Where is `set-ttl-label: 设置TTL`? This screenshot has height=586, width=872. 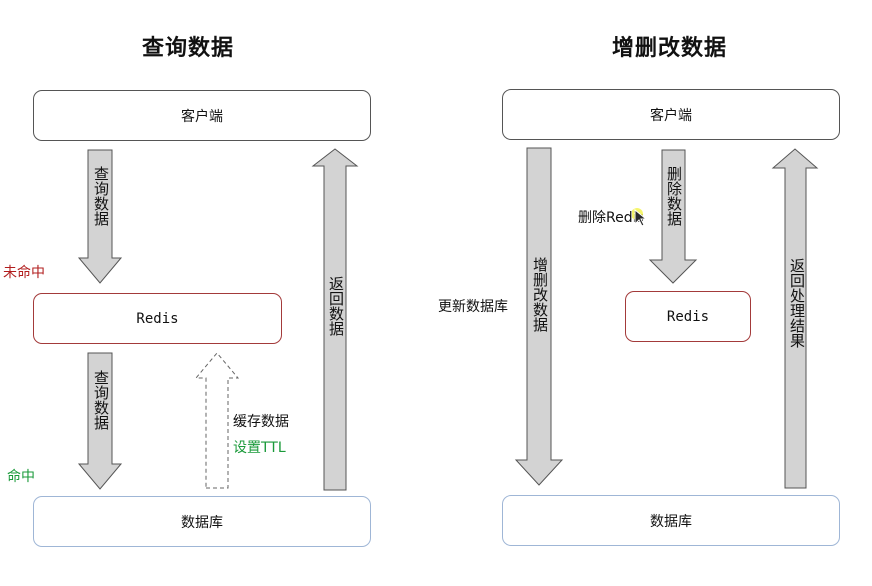 set-ttl-label: 设置TTL is located at coordinates (259, 448).